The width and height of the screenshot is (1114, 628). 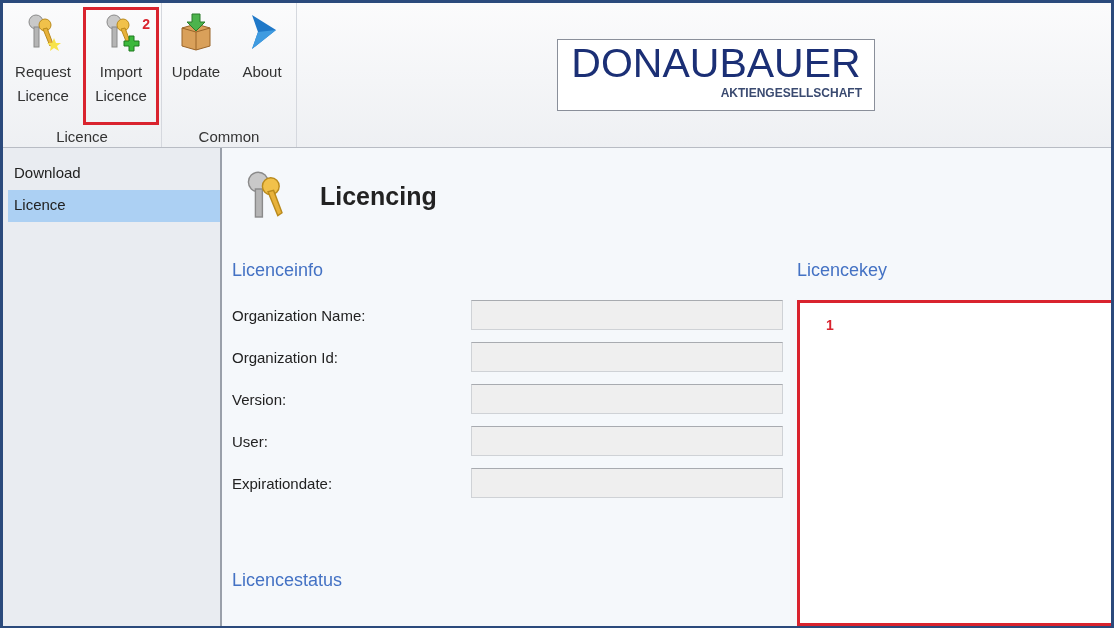 I want to click on section-title: Licencestatus, so click(x=288, y=581).